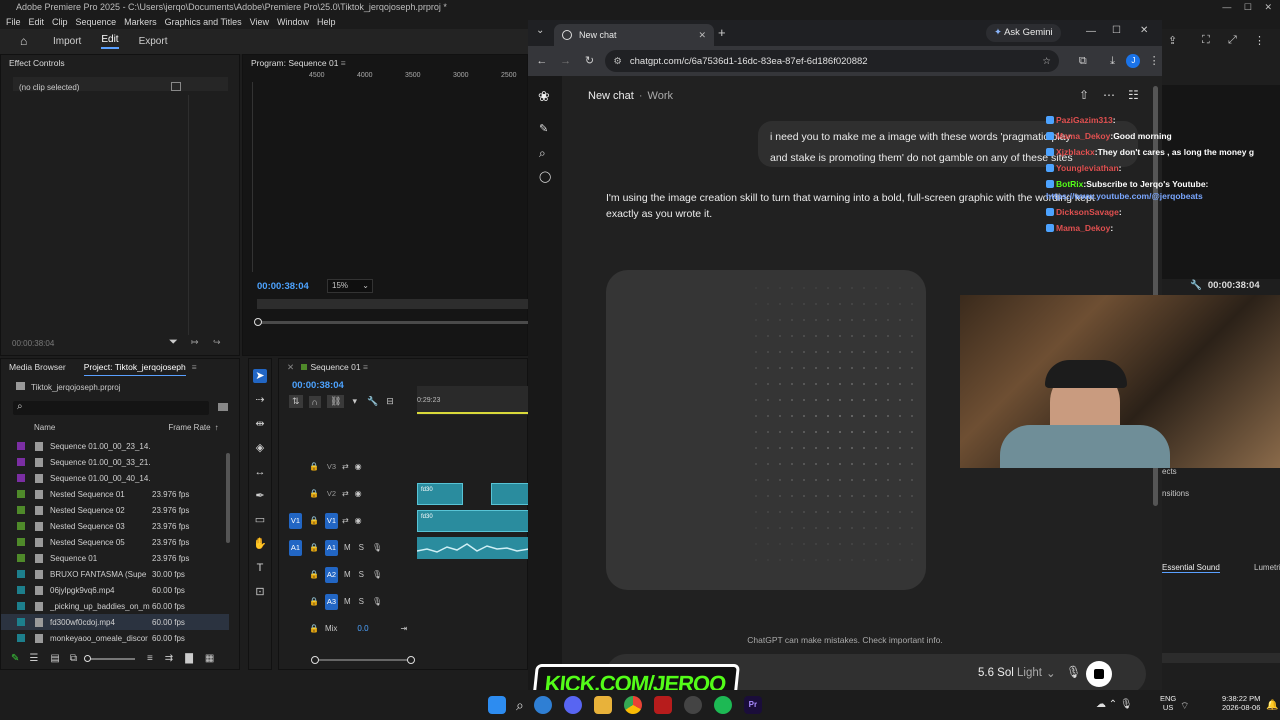 The width and height of the screenshot is (1280, 720). Describe the element at coordinates (331, 601) in the screenshot. I see `track-label-a3: A3` at that location.